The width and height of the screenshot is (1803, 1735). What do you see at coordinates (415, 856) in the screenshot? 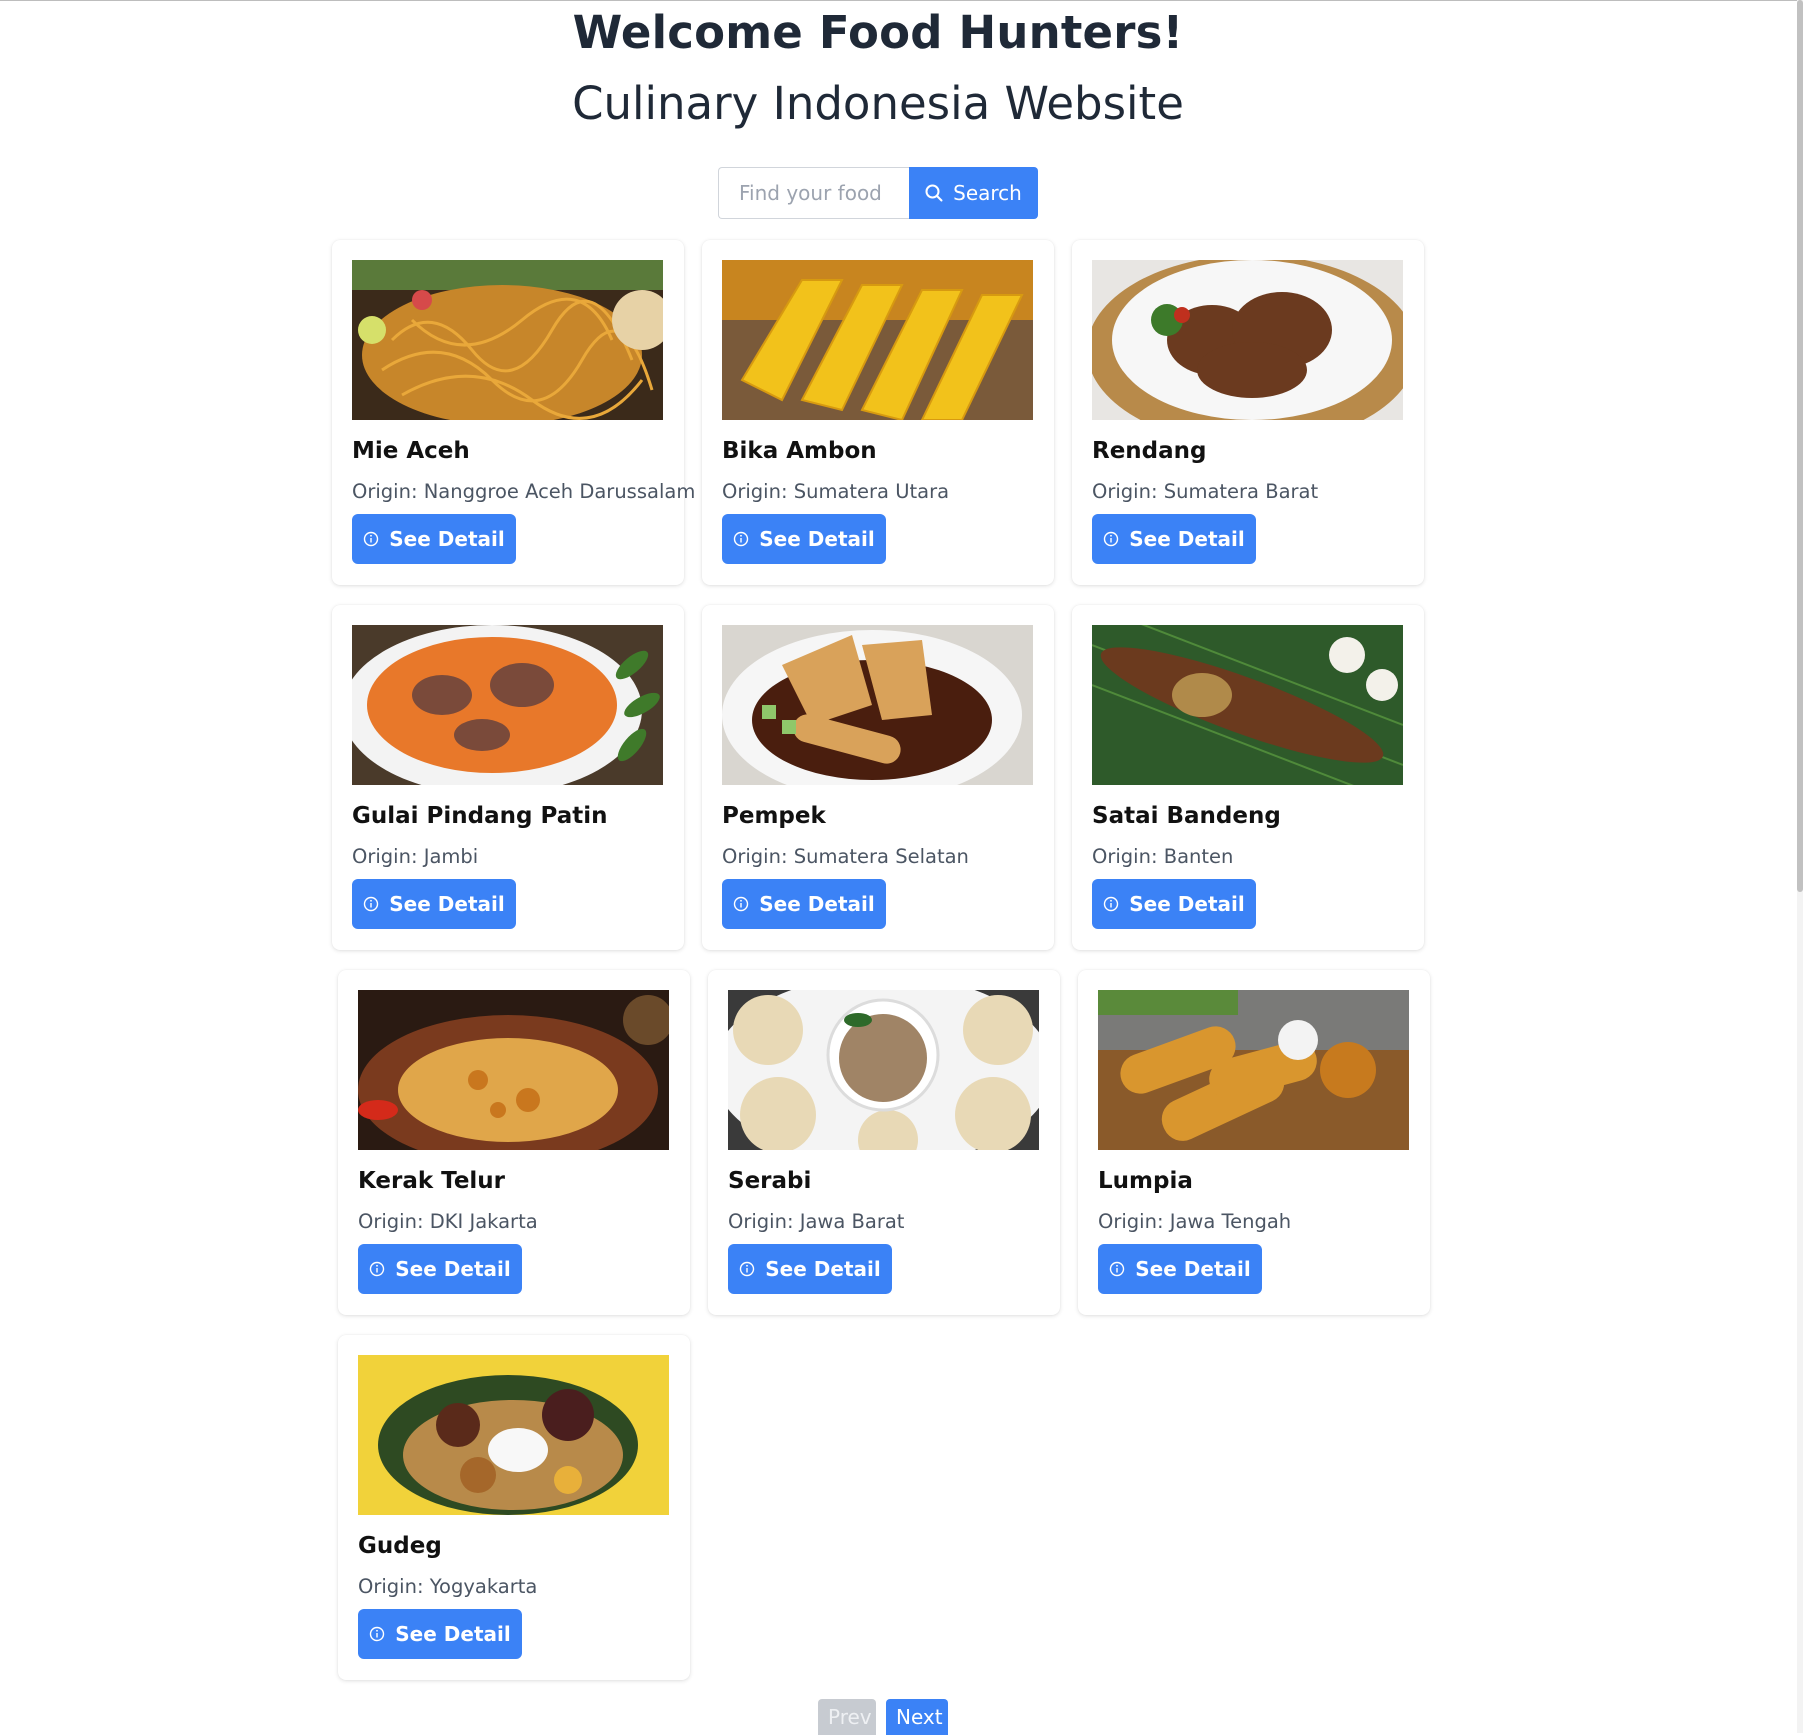
I see `food-origin: Origin: Jambi` at bounding box center [415, 856].